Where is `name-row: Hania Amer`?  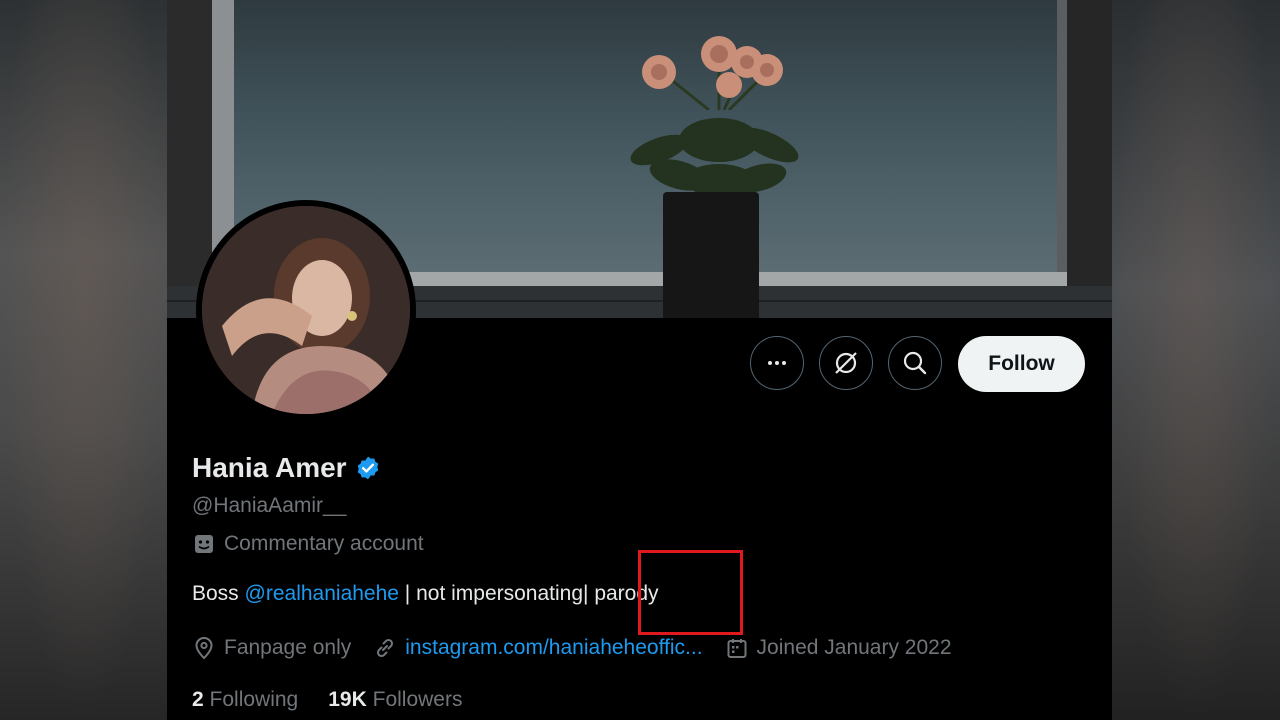
name-row: Hania Amer is located at coordinates (286, 468).